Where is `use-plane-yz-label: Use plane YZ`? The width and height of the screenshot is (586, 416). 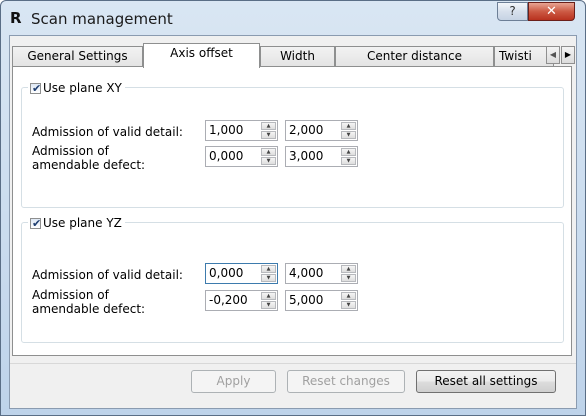 use-plane-yz-label: Use plane YZ is located at coordinates (82, 223).